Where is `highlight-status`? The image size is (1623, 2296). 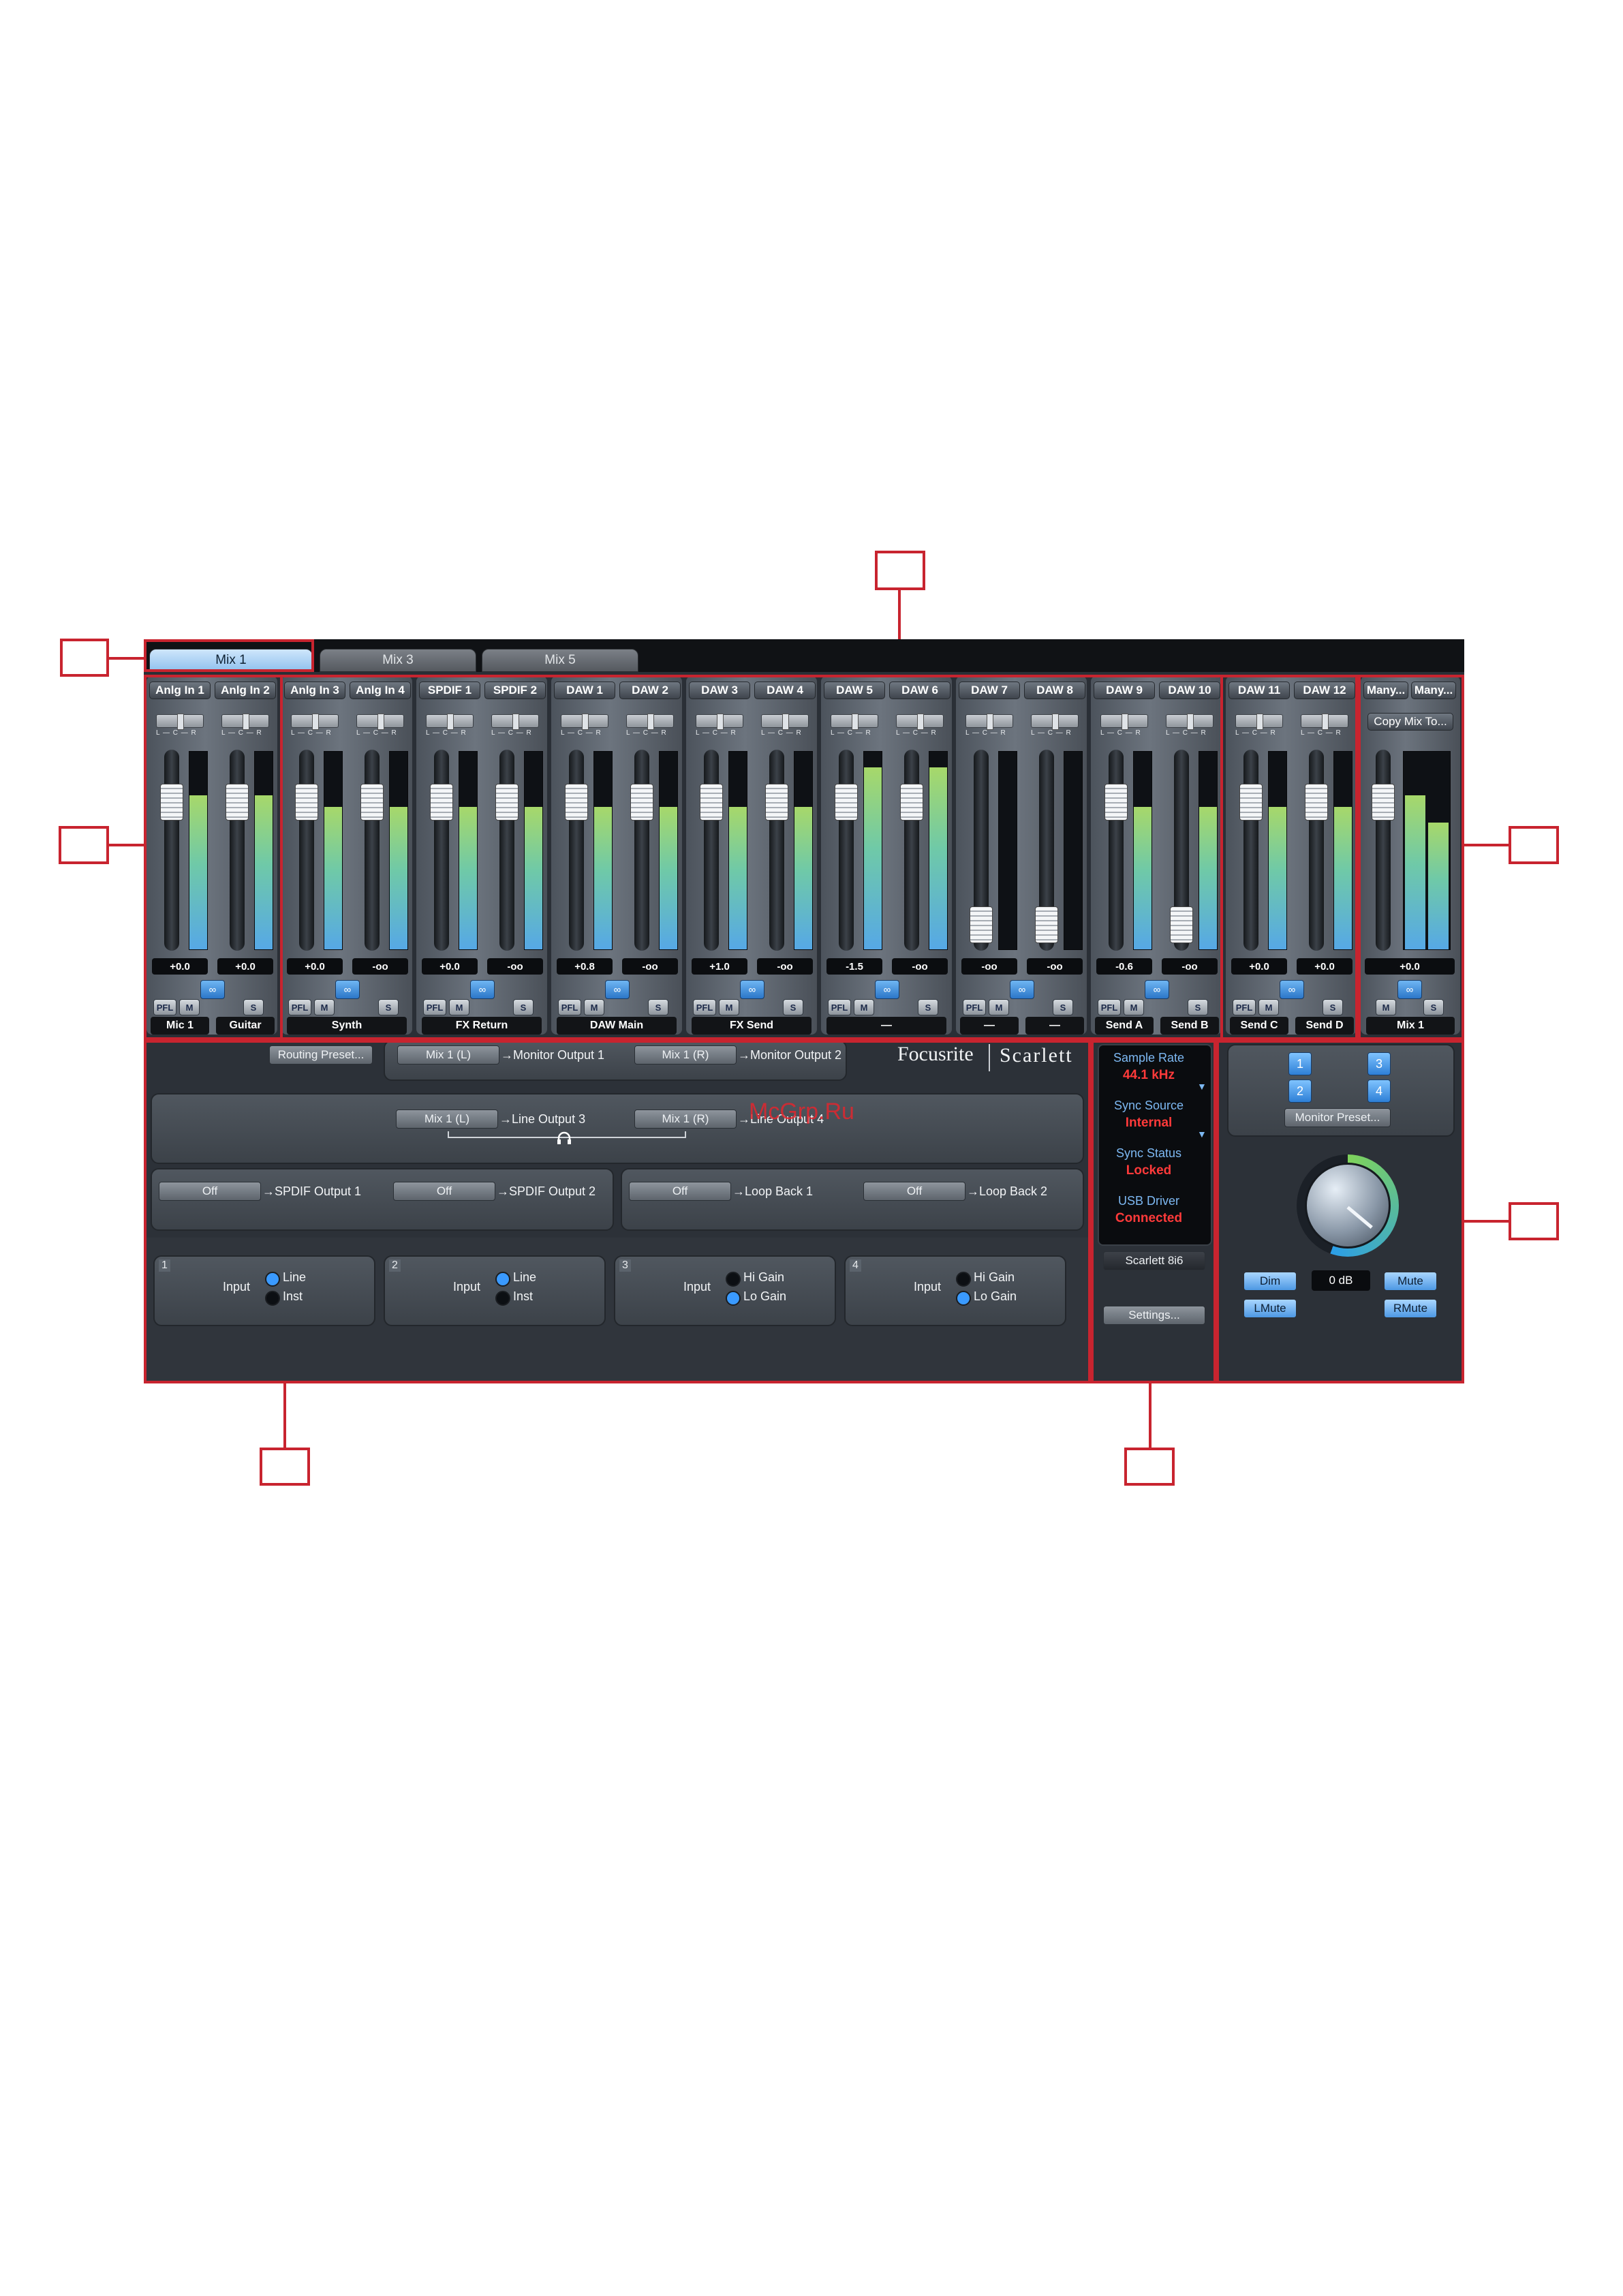 highlight-status is located at coordinates (1153, 1211).